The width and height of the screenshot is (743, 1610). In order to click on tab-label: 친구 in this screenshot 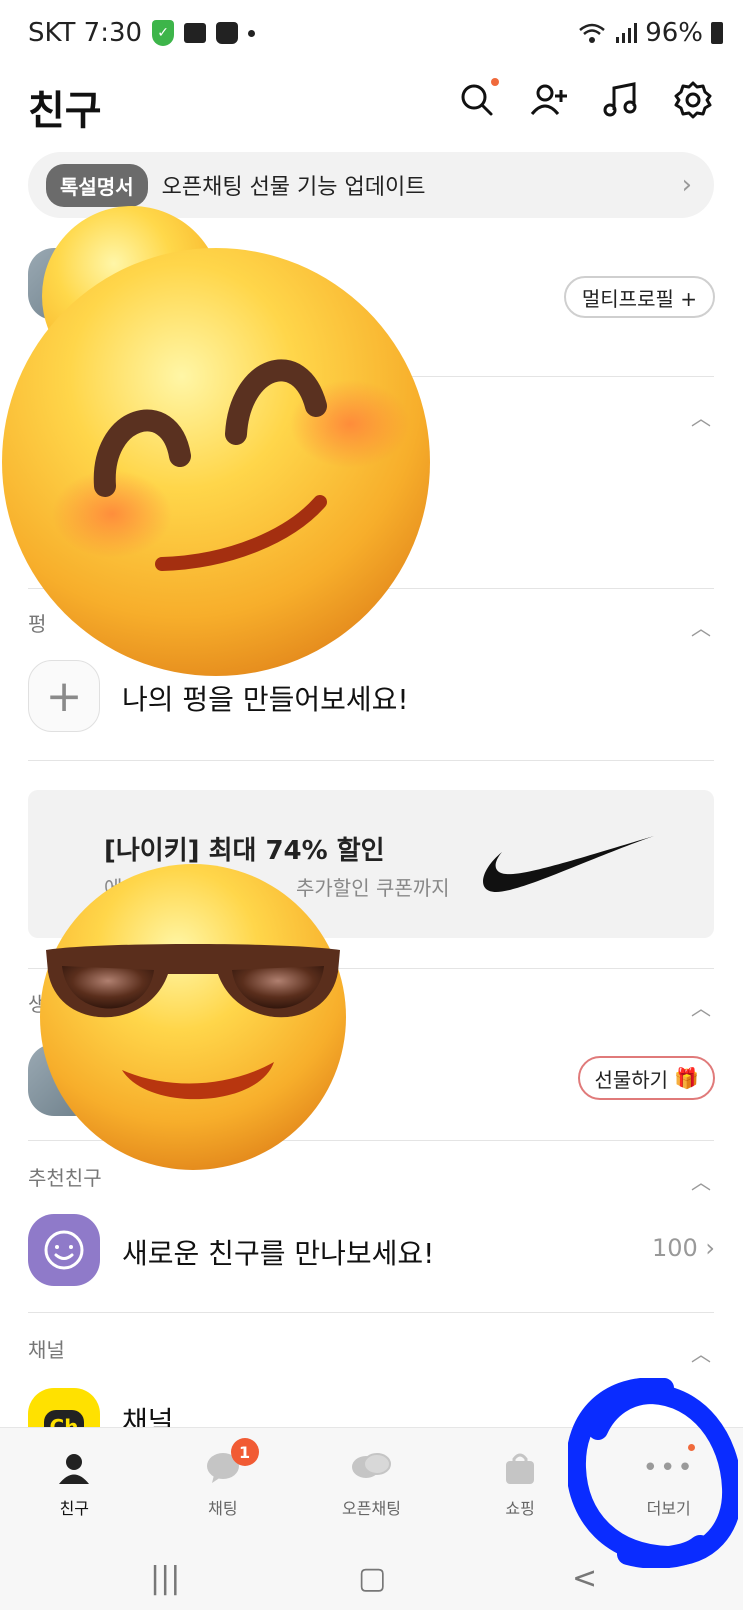, I will do `click(74, 1508)`.